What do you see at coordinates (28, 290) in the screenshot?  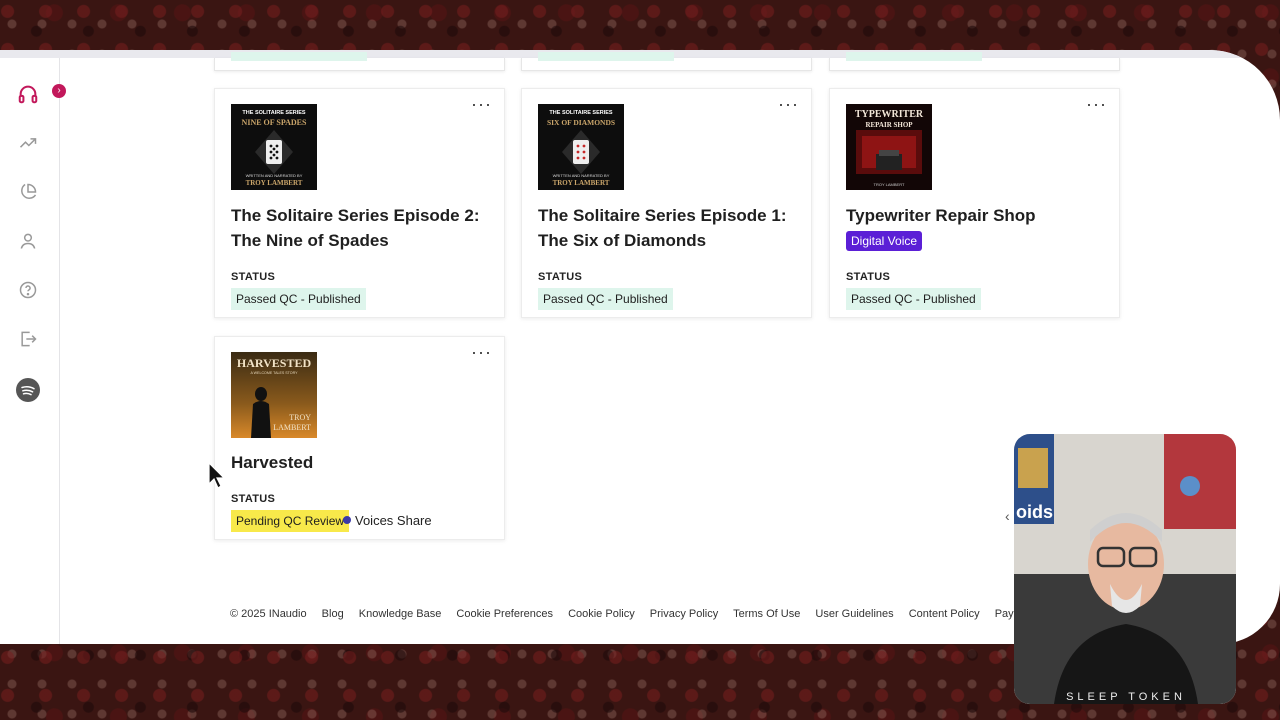 I see `help-icon` at bounding box center [28, 290].